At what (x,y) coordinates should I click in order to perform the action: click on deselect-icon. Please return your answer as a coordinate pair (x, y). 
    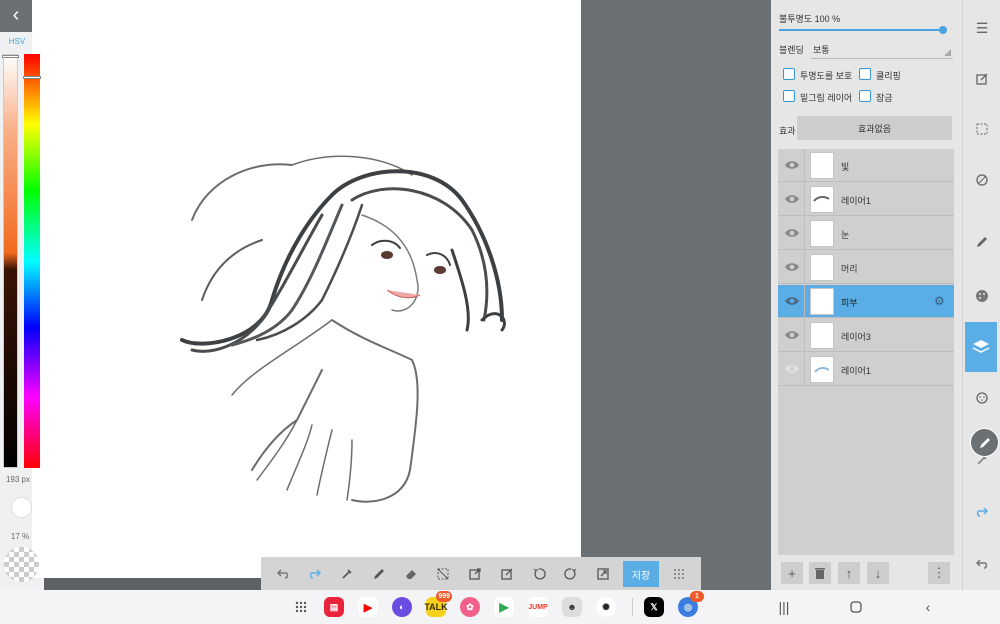
    Looking at the image, I should click on (443, 574).